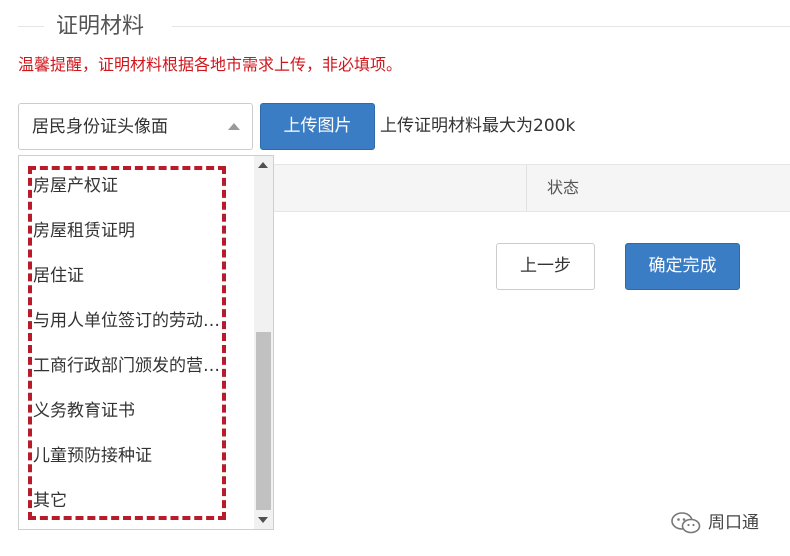 Image resolution: width=790 pixels, height=556 pixels. What do you see at coordinates (100, 26) in the screenshot?
I see `section-title: 证明材料` at bounding box center [100, 26].